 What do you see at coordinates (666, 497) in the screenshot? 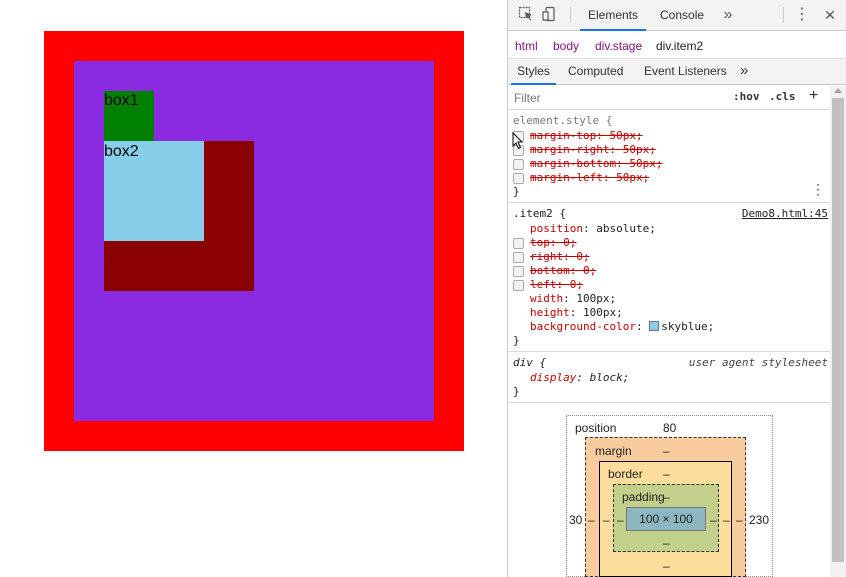
I see `padding-top-value: –` at bounding box center [666, 497].